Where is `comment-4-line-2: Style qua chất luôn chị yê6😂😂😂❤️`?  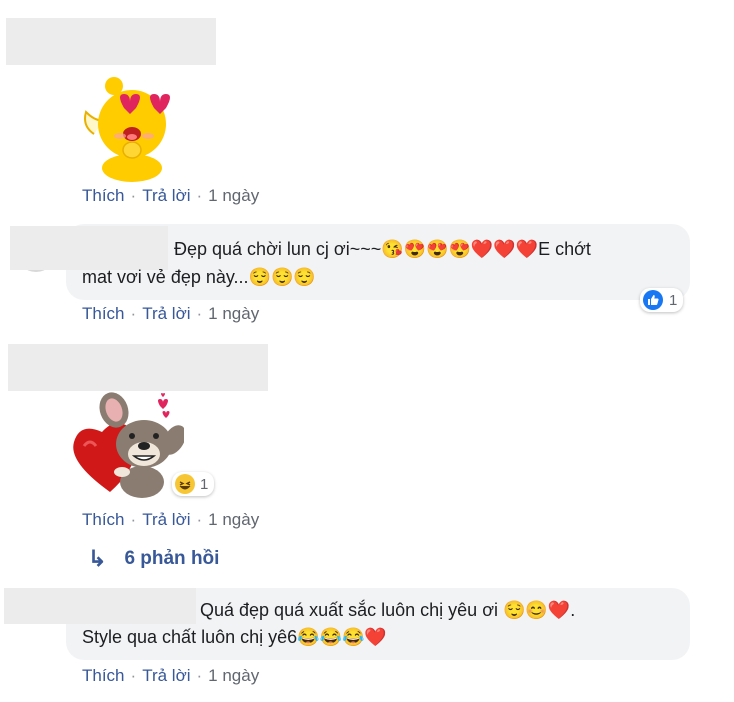 comment-4-line-2: Style qua chất luôn chị yê6😂😂😂❤️ is located at coordinates (234, 637).